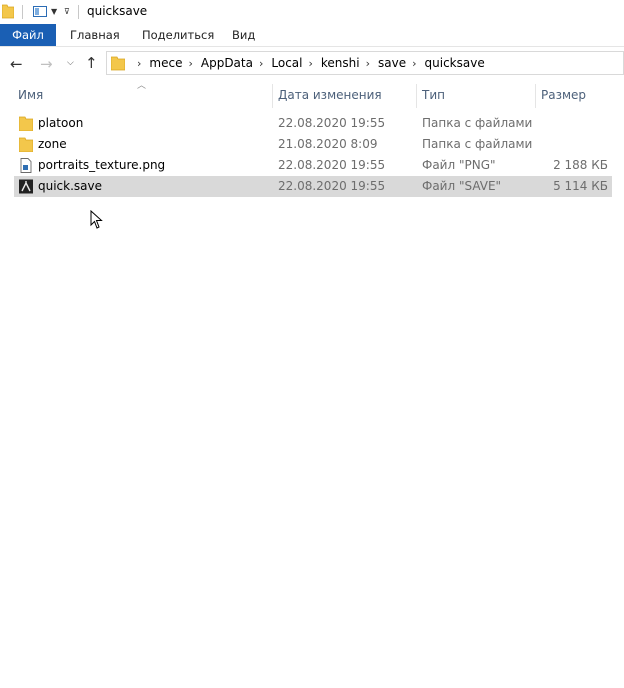  Describe the element at coordinates (340, 63) in the screenshot. I see `breadcrumb-item: kenshi` at that location.